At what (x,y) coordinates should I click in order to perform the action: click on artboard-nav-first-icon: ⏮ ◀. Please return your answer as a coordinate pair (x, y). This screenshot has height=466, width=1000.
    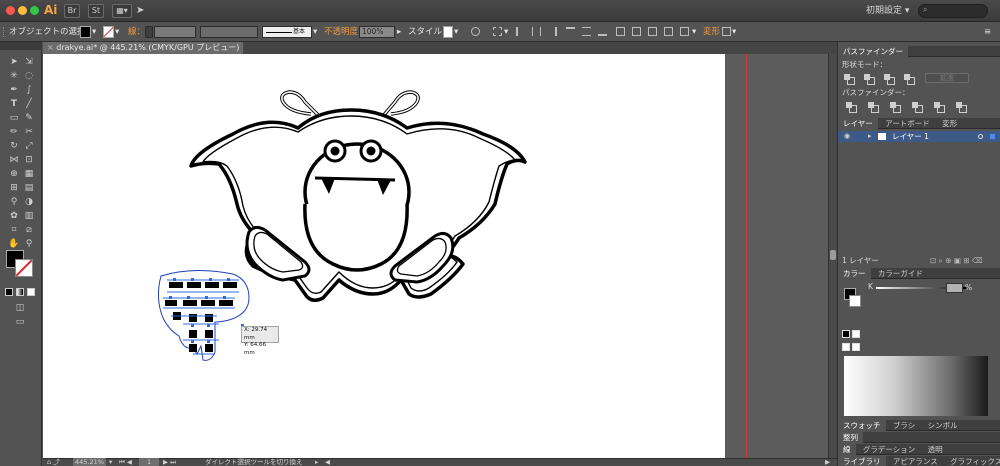
    Looking at the image, I should click on (125, 462).